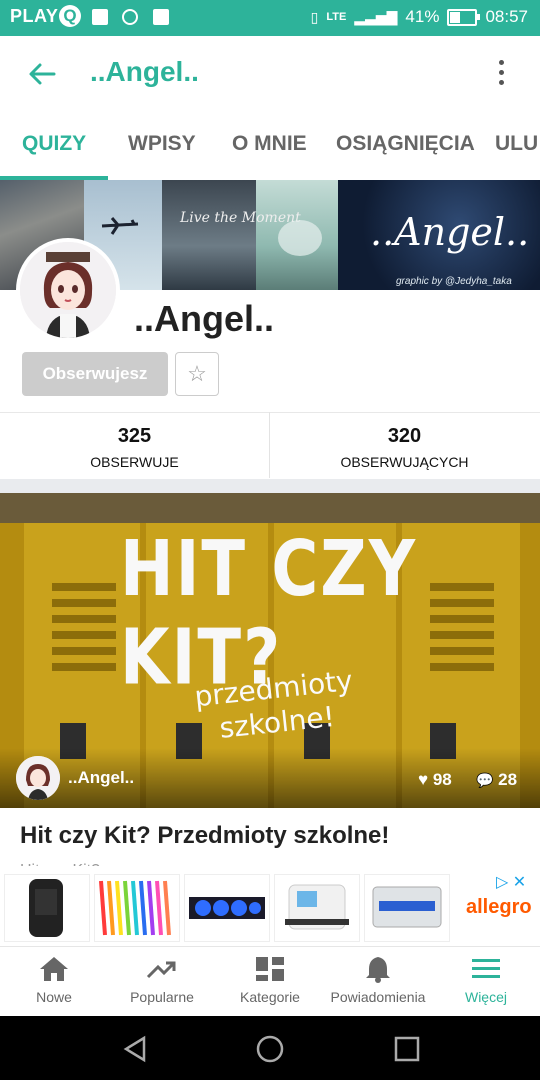  I want to click on stat-value: 325, so click(134, 436).